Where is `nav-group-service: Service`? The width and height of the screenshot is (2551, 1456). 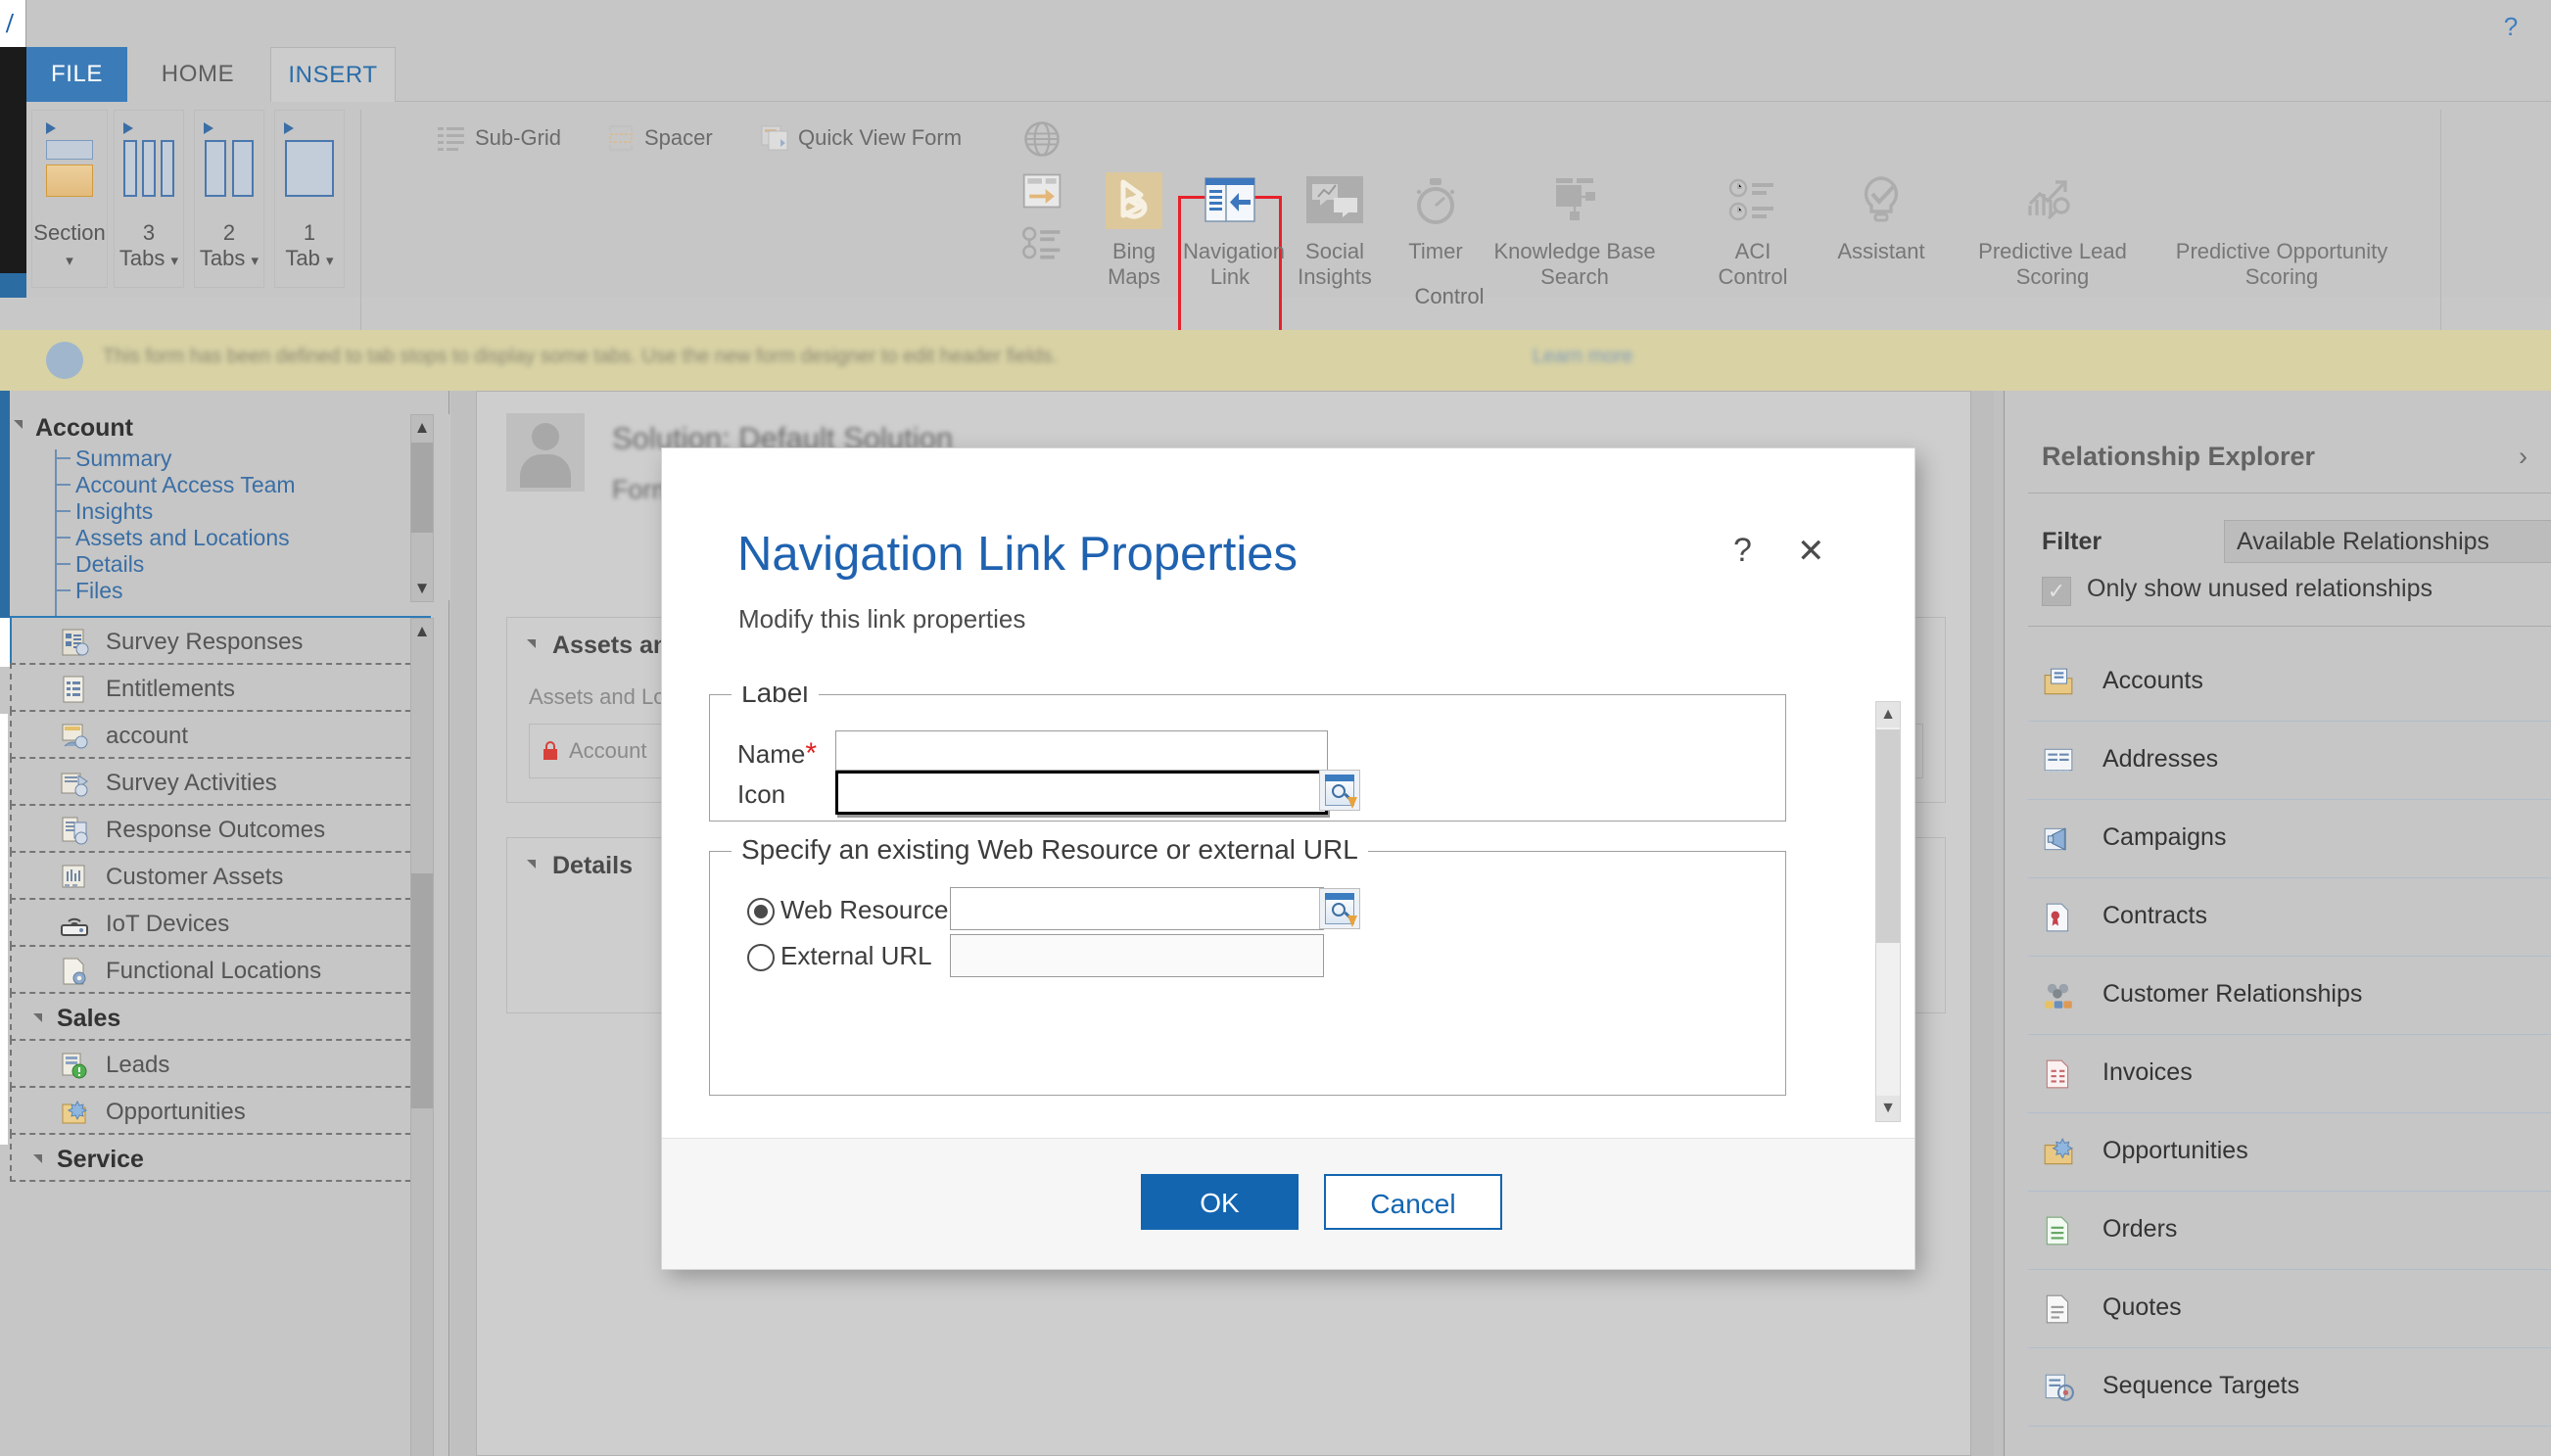 nav-group-service: Service is located at coordinates (220, 1157).